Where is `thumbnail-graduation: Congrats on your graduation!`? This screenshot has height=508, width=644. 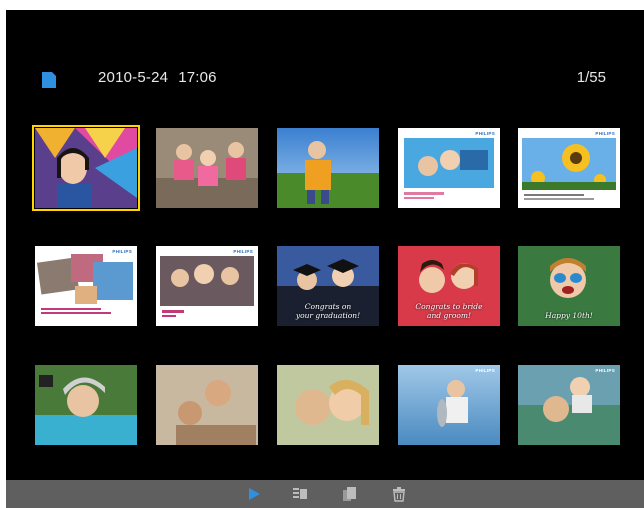 thumbnail-graduation: Congrats on your graduation! is located at coordinates (328, 286).